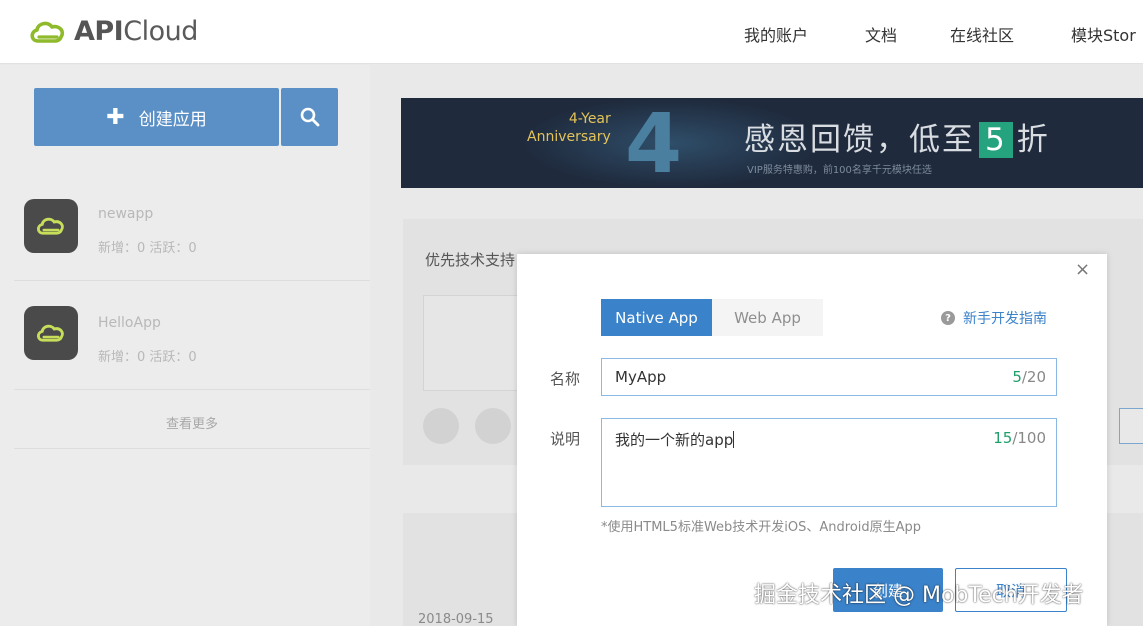 This screenshot has width=1143, height=626. What do you see at coordinates (1029, 377) in the screenshot?
I see `name-char-counter: 5/20` at bounding box center [1029, 377].